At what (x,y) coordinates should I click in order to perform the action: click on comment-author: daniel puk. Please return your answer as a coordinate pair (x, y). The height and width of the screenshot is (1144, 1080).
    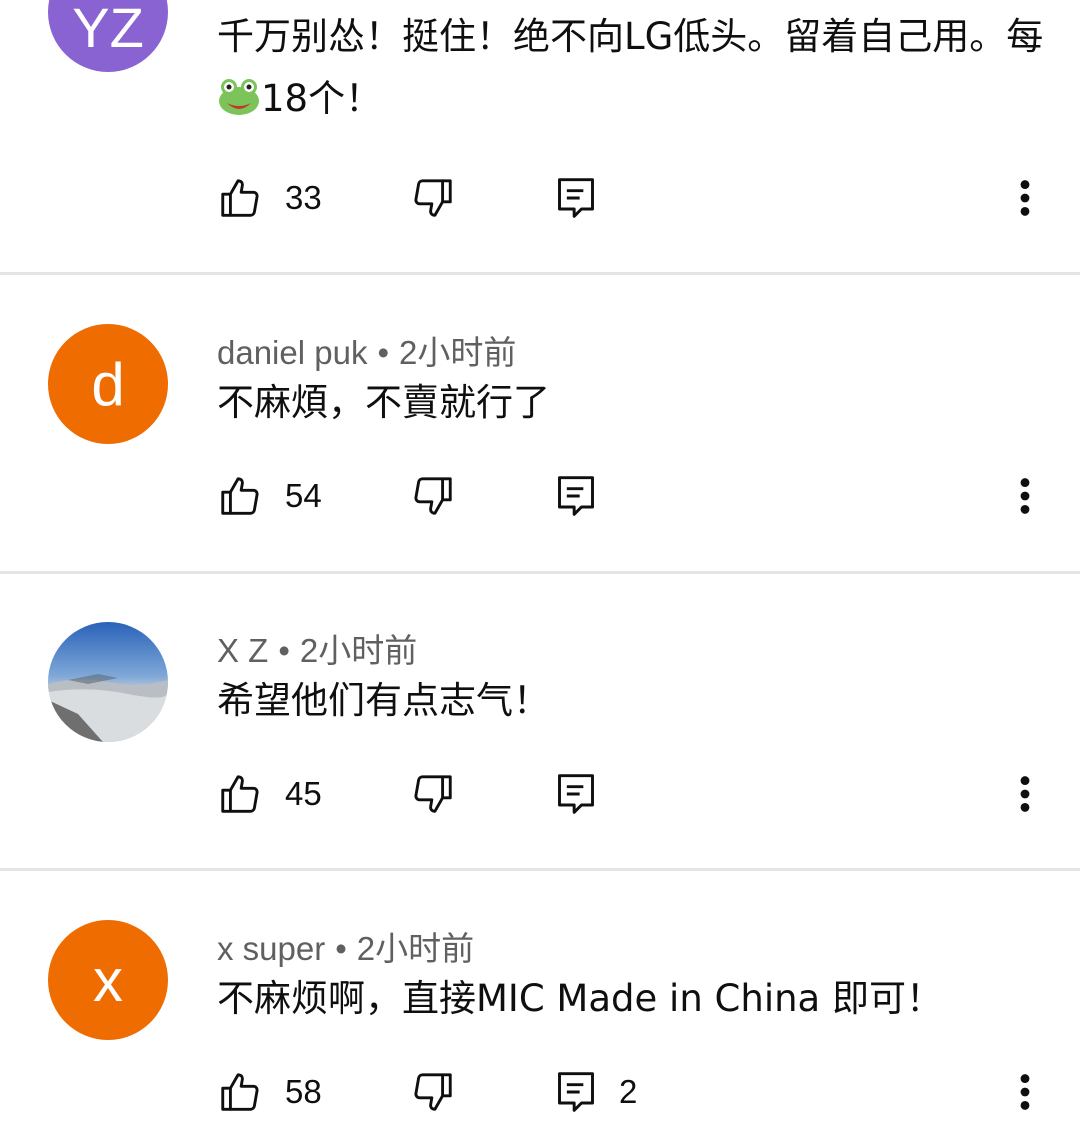
    Looking at the image, I should click on (292, 352).